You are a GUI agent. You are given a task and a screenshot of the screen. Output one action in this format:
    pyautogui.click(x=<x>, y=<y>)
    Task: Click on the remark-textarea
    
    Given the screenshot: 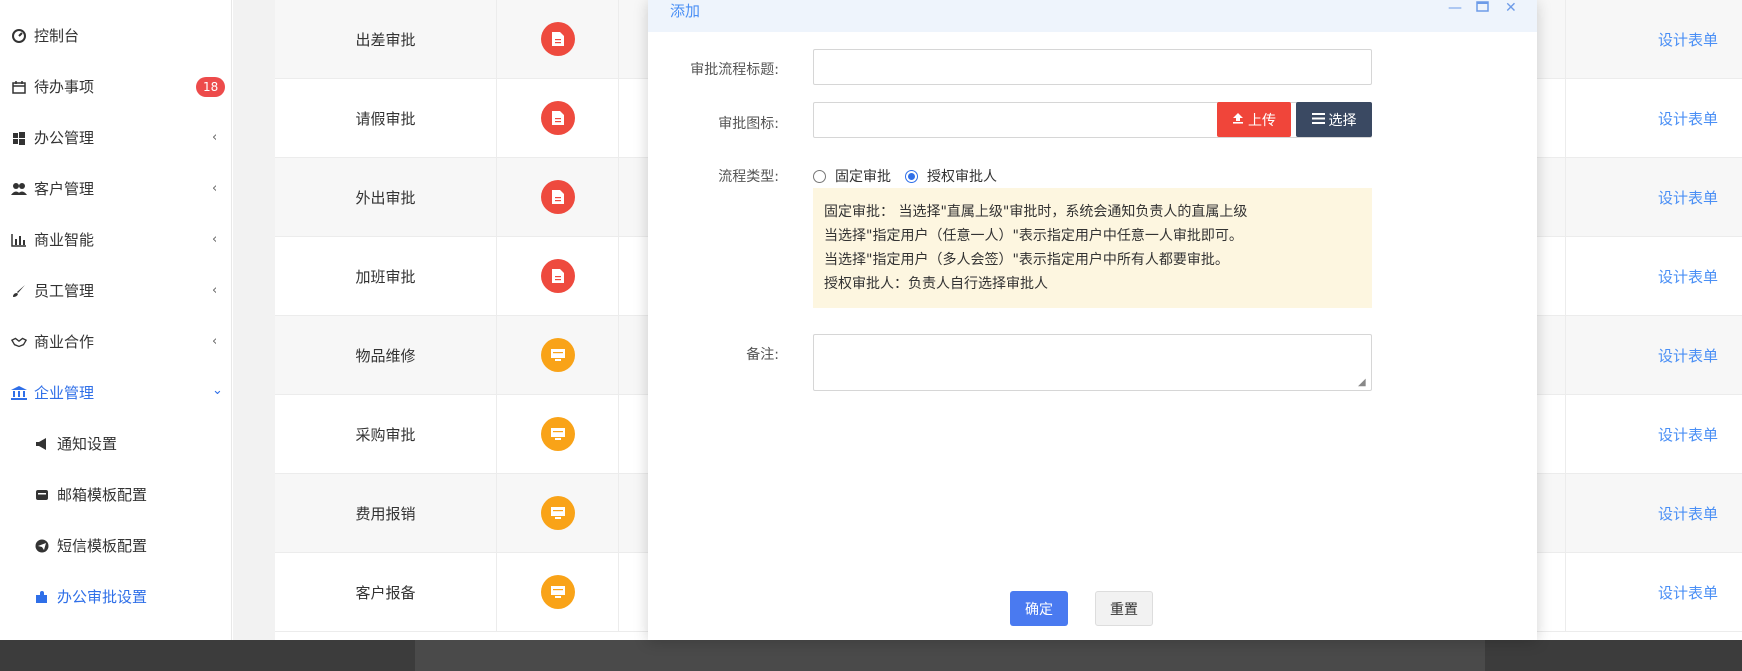 What is the action you would take?
    pyautogui.click(x=1092, y=362)
    